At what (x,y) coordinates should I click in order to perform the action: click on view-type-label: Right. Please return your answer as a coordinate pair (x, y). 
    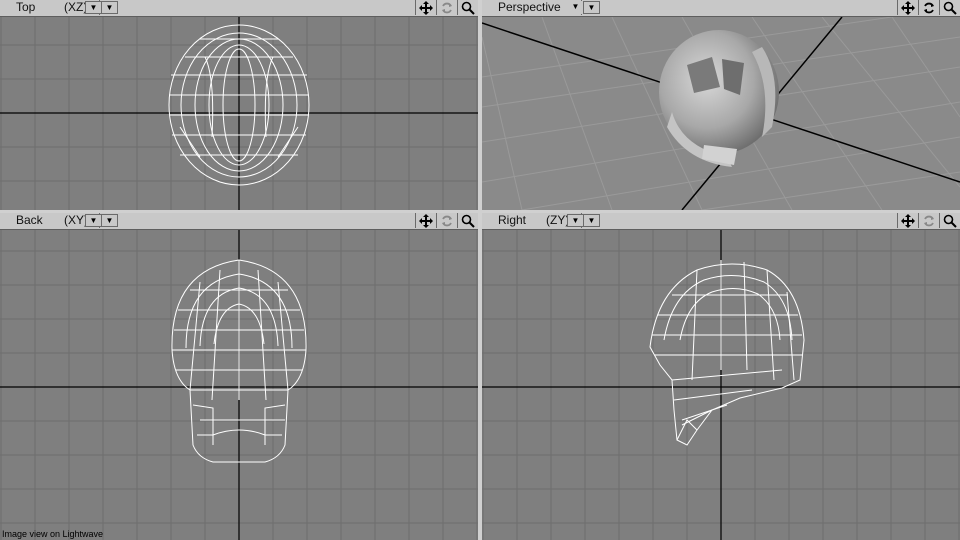
    Looking at the image, I should click on (512, 220).